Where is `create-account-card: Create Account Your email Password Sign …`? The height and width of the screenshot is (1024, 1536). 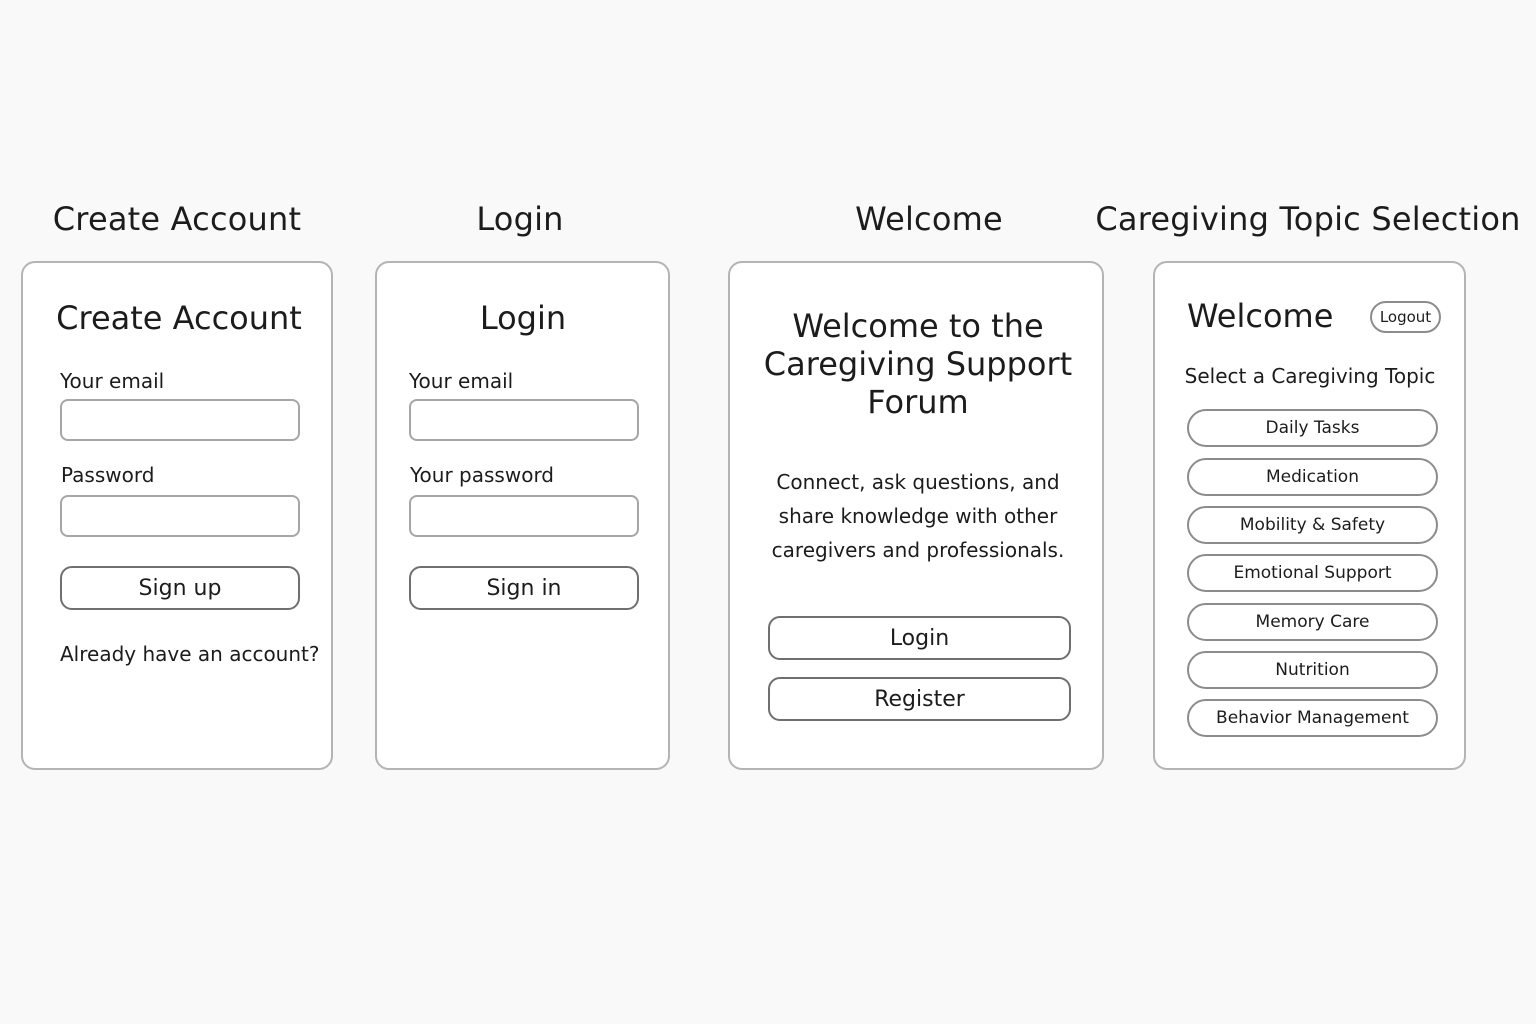
create-account-card: Create Account Your email Password Sign … is located at coordinates (177, 515).